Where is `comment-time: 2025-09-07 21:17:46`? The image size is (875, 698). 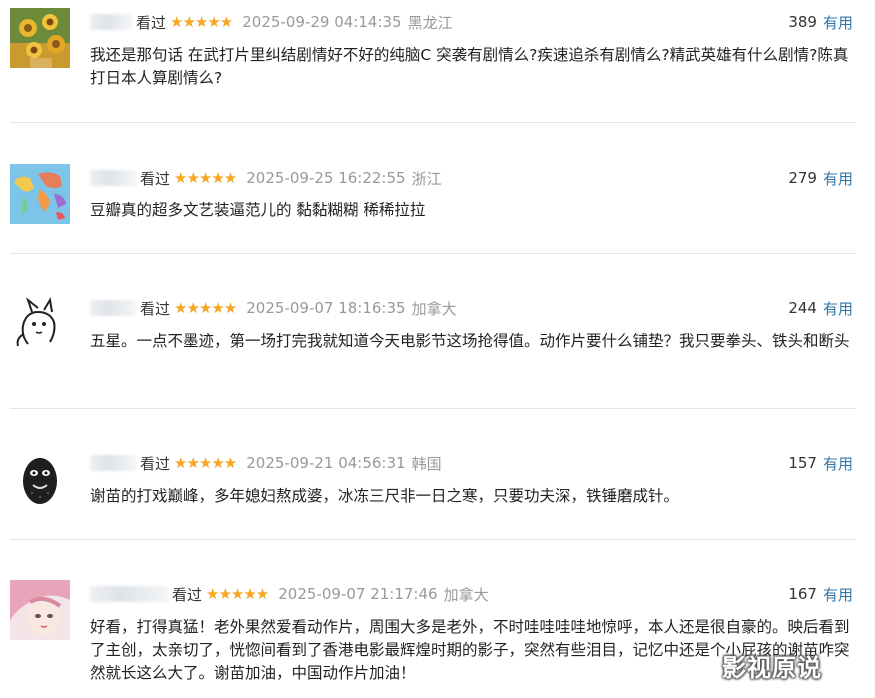
comment-time: 2025-09-07 21:17:46 is located at coordinates (357, 594).